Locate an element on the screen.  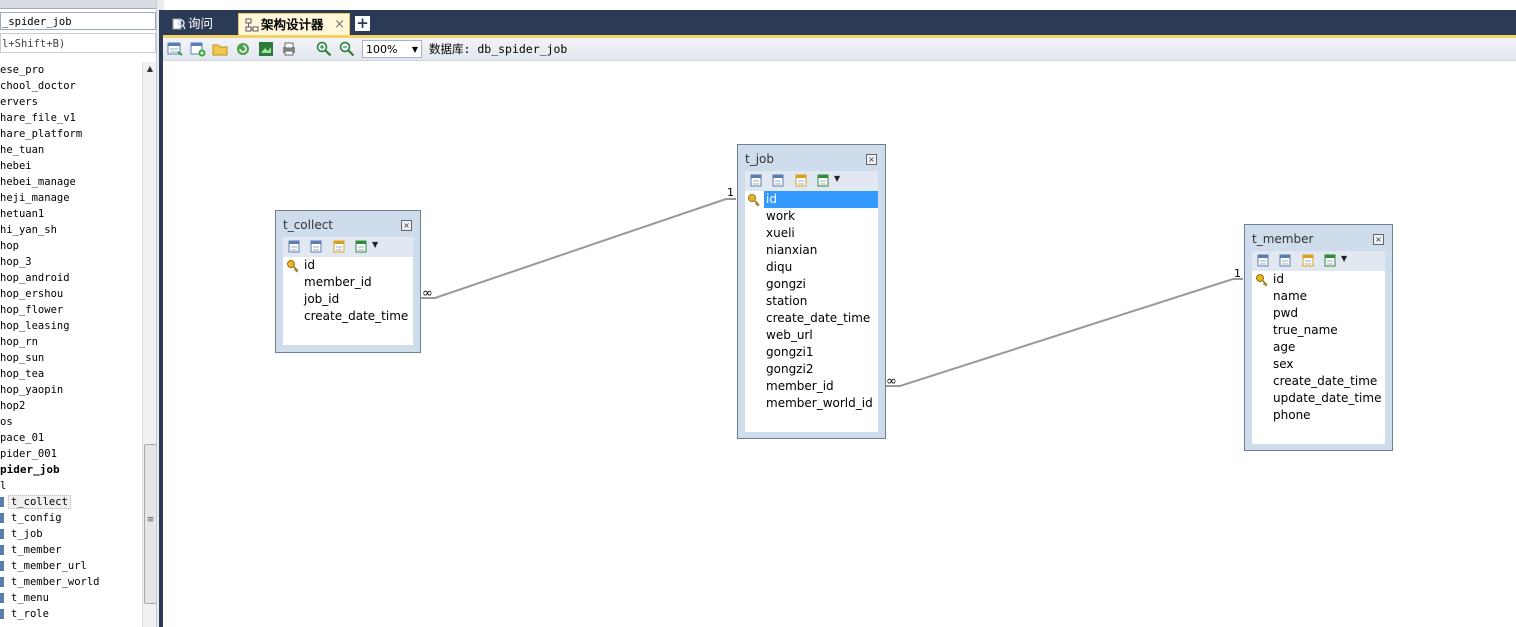
database-item: pider_001 is located at coordinates (71, 454).